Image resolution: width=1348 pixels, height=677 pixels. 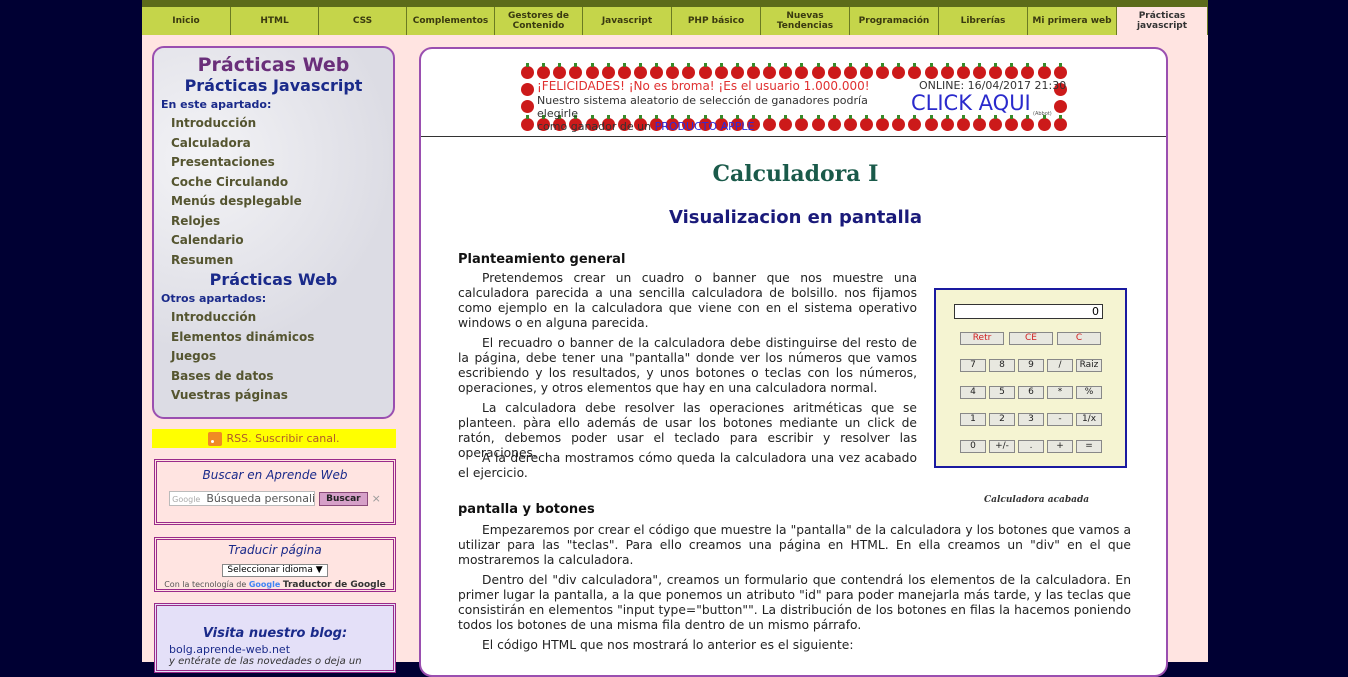 I want to click on sidebar-link-vuestras: Vuestras páginas, so click(x=273, y=396).